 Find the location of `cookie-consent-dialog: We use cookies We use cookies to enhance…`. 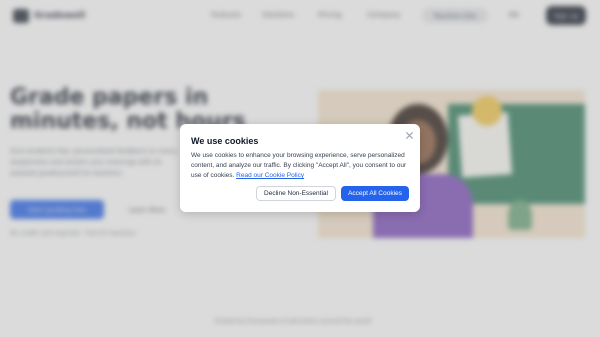

cookie-consent-dialog: We use cookies We use cookies to enhance… is located at coordinates (300, 168).